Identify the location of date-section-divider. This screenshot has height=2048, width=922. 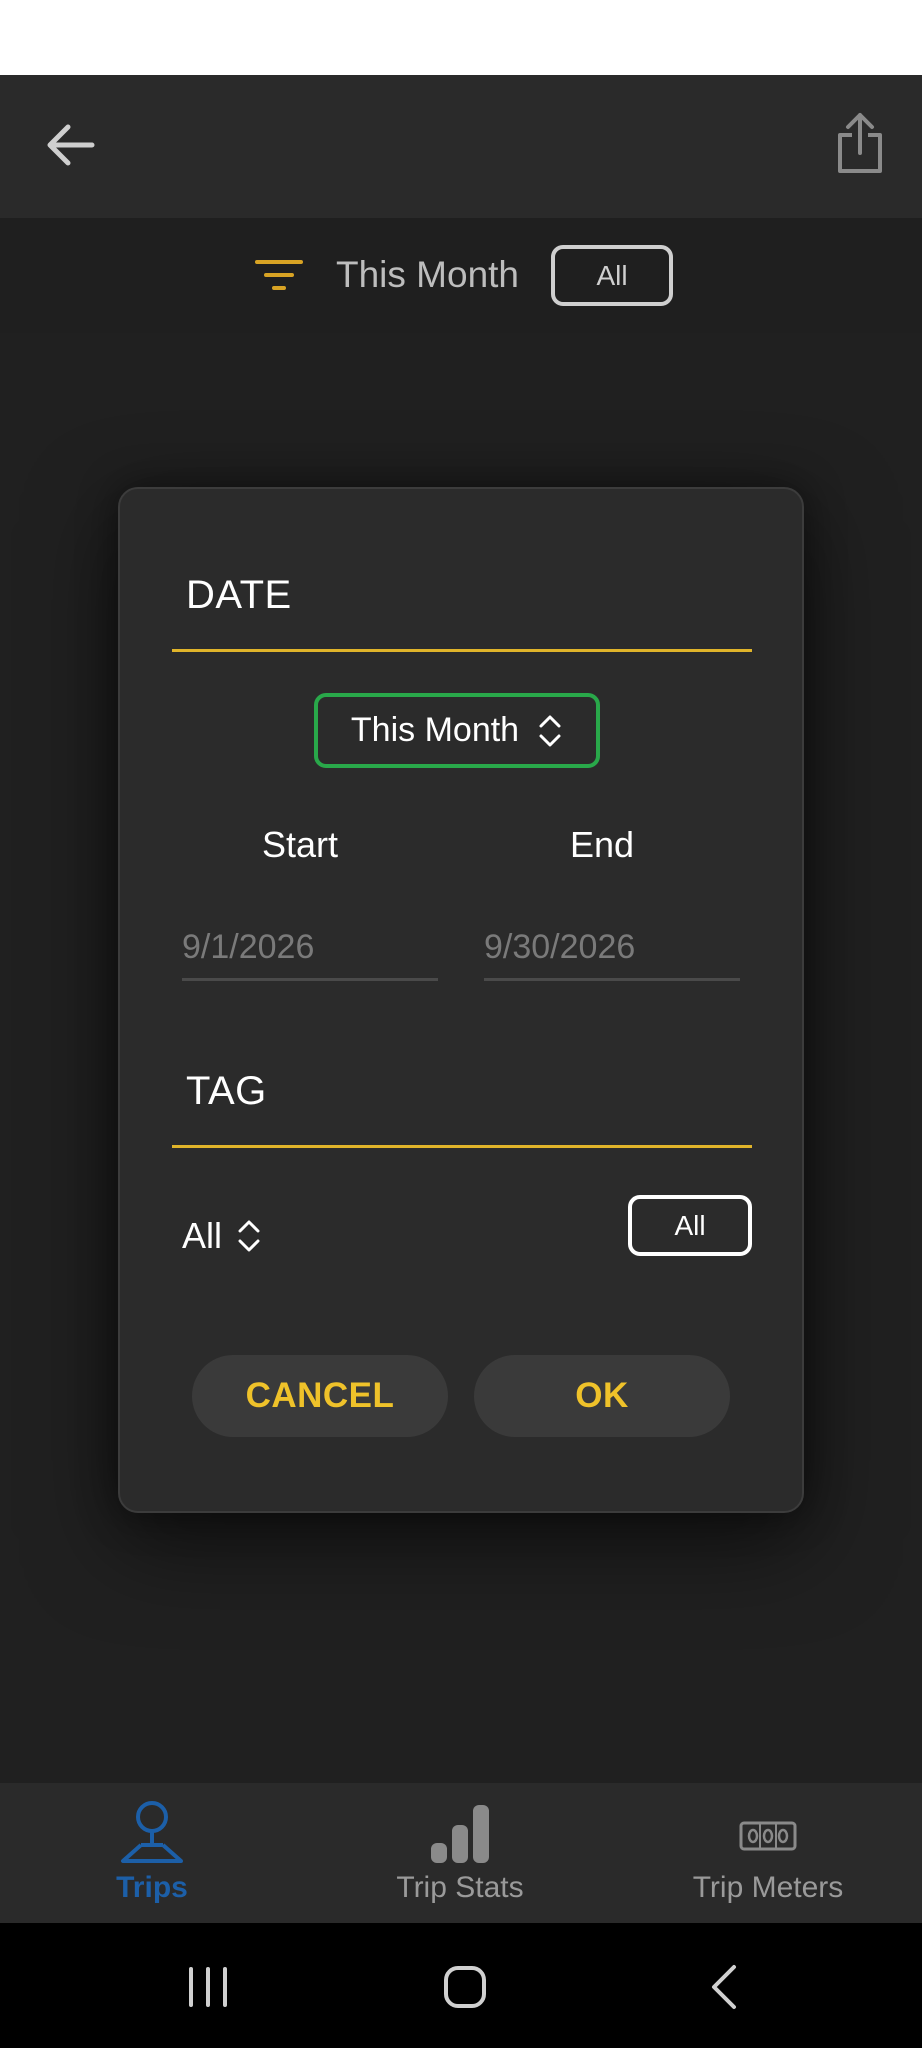
(462, 650).